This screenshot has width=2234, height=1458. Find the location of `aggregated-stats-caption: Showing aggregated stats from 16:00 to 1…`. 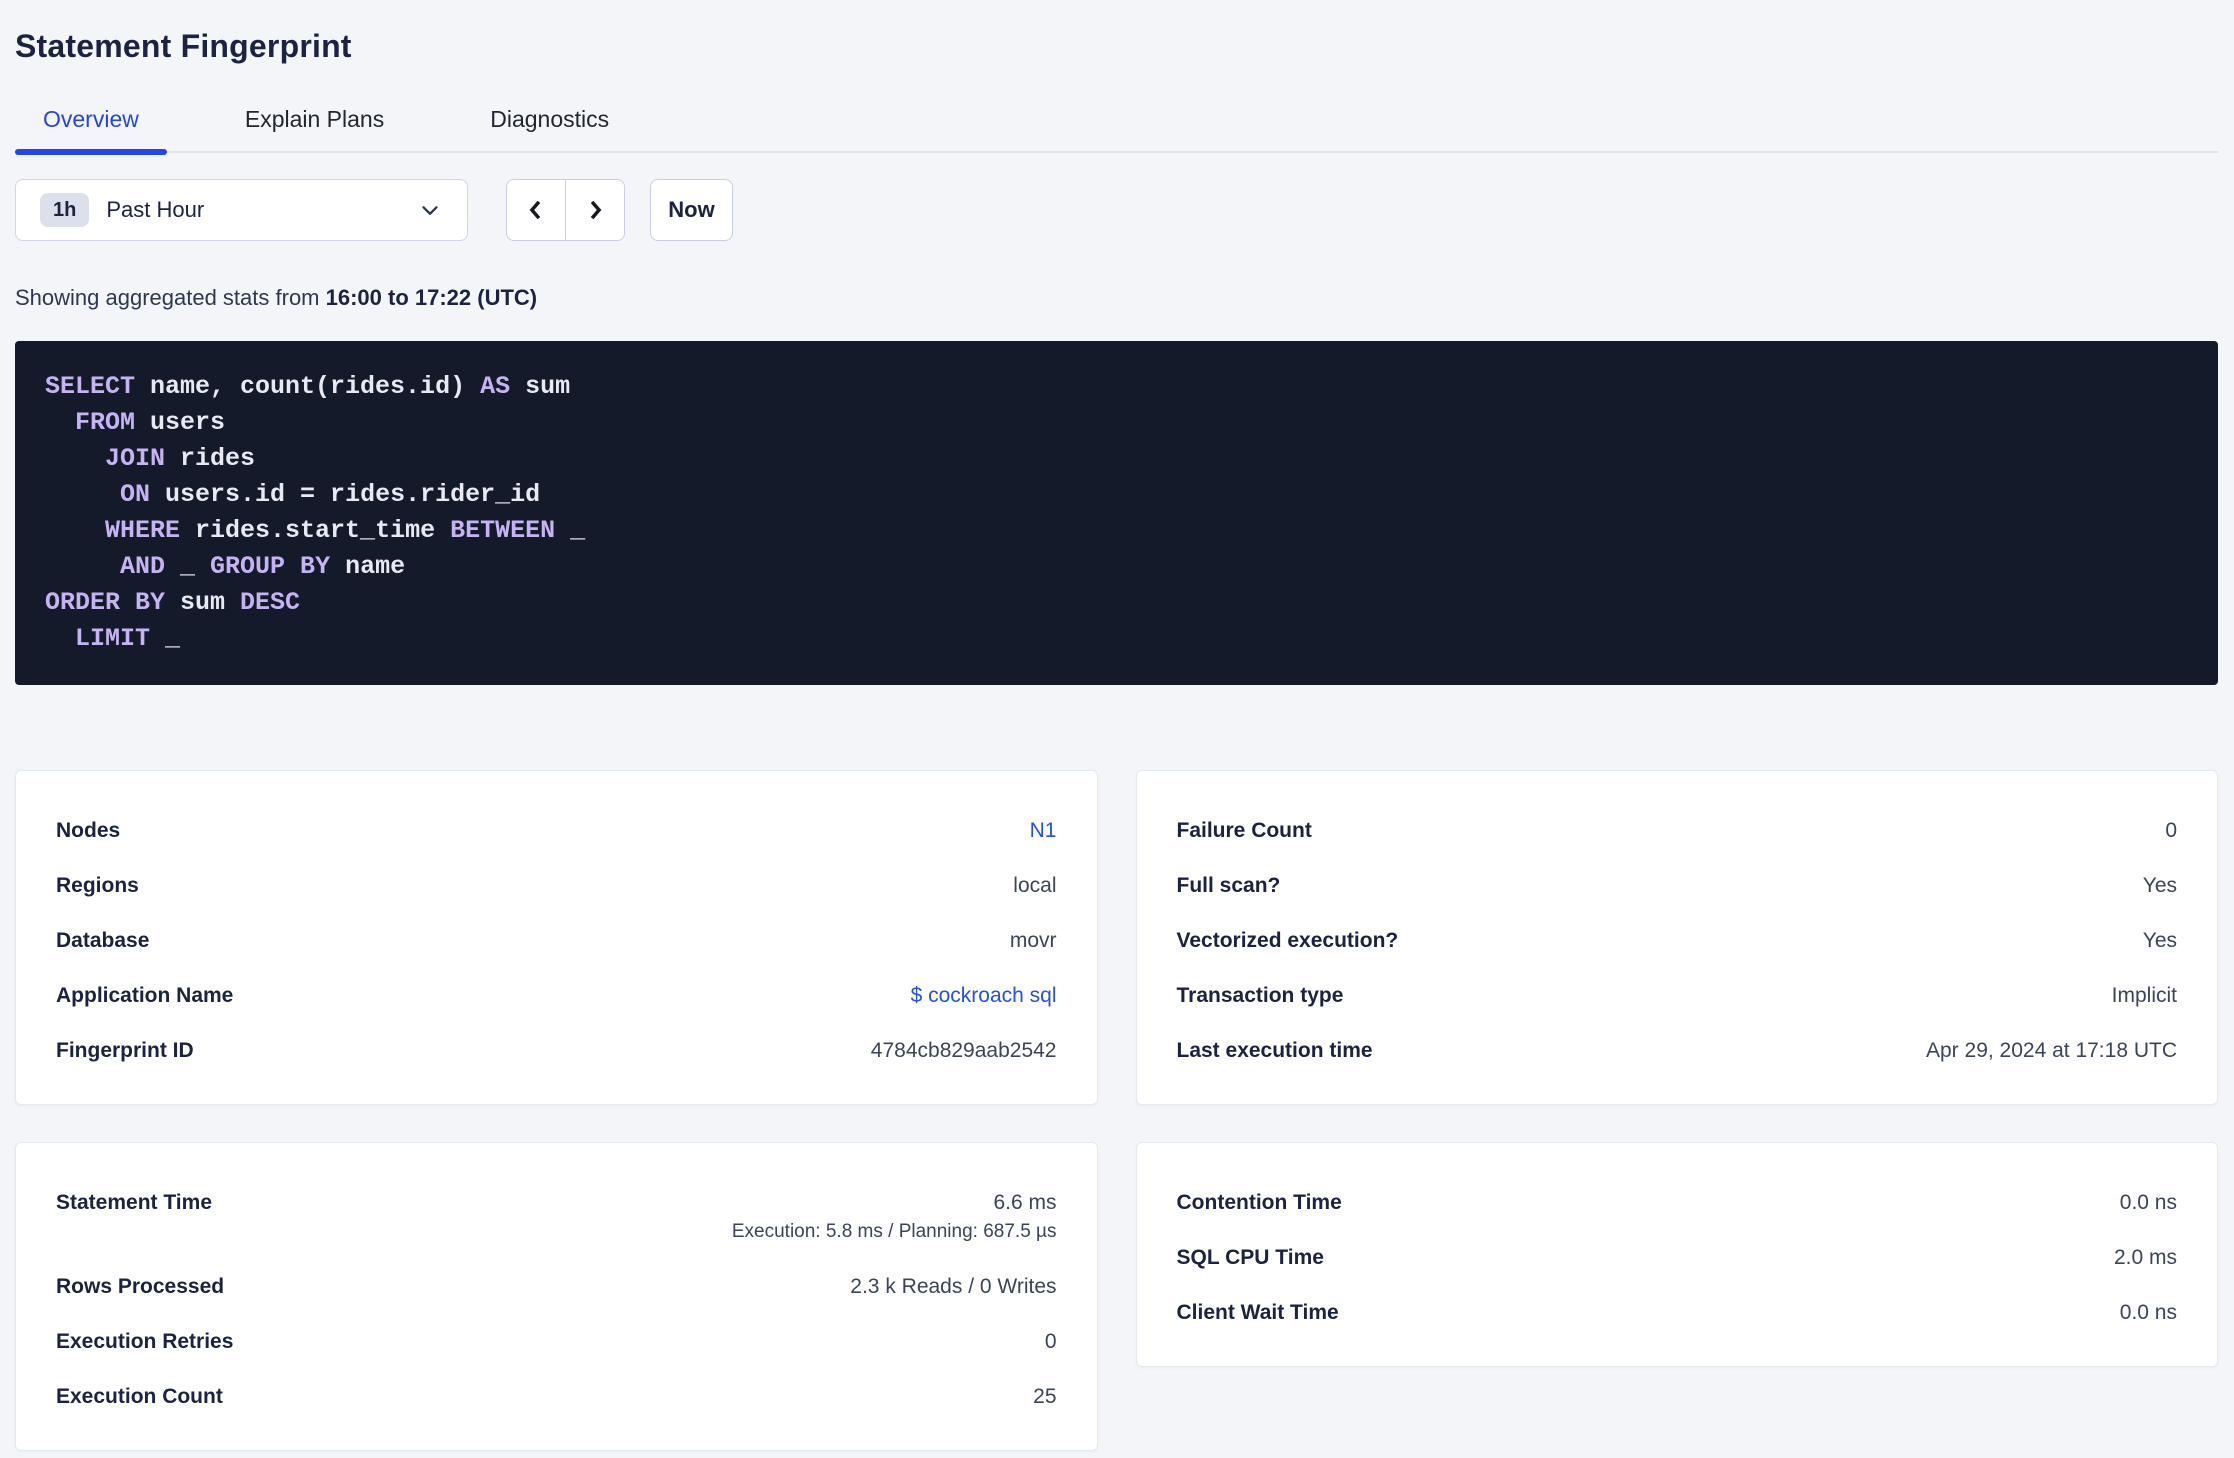

aggregated-stats-caption: Showing aggregated stats from 16:00 to 1… is located at coordinates (1116, 298).